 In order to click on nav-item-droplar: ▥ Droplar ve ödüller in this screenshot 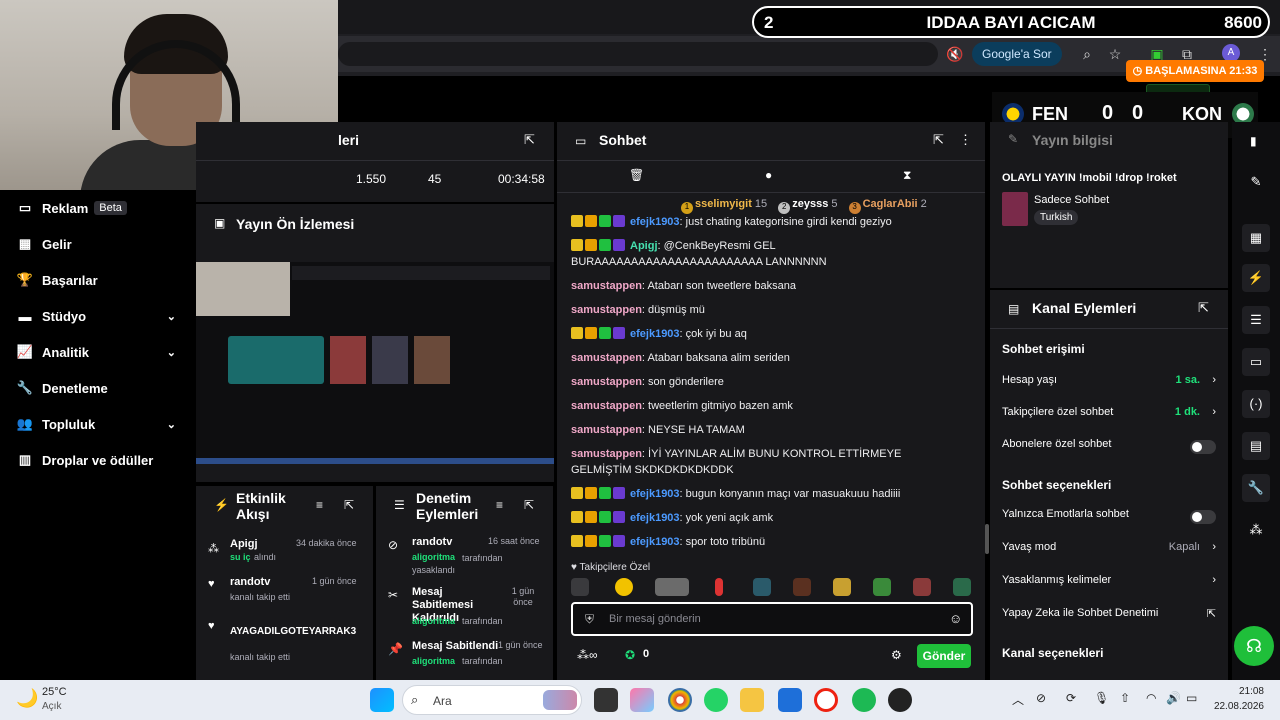, I will do `click(101, 460)`.